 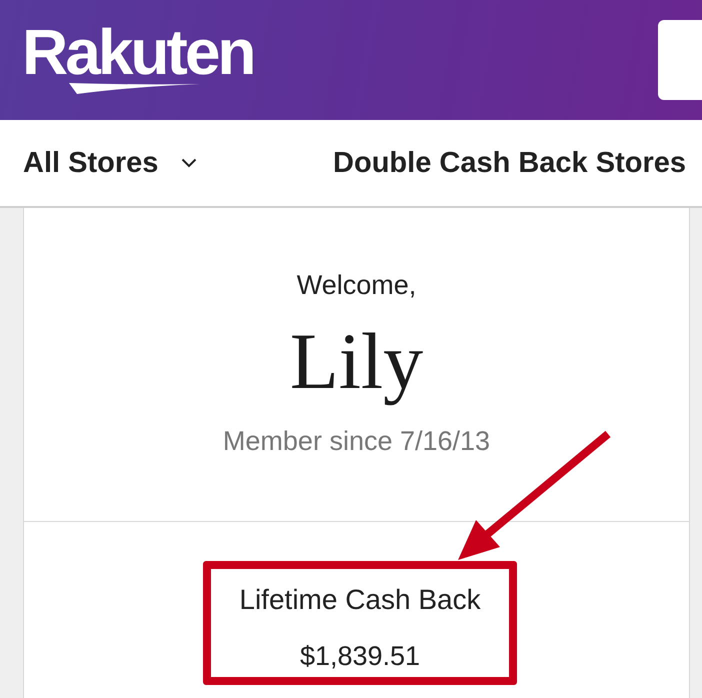 I want to click on caret-icon, so click(x=189, y=163).